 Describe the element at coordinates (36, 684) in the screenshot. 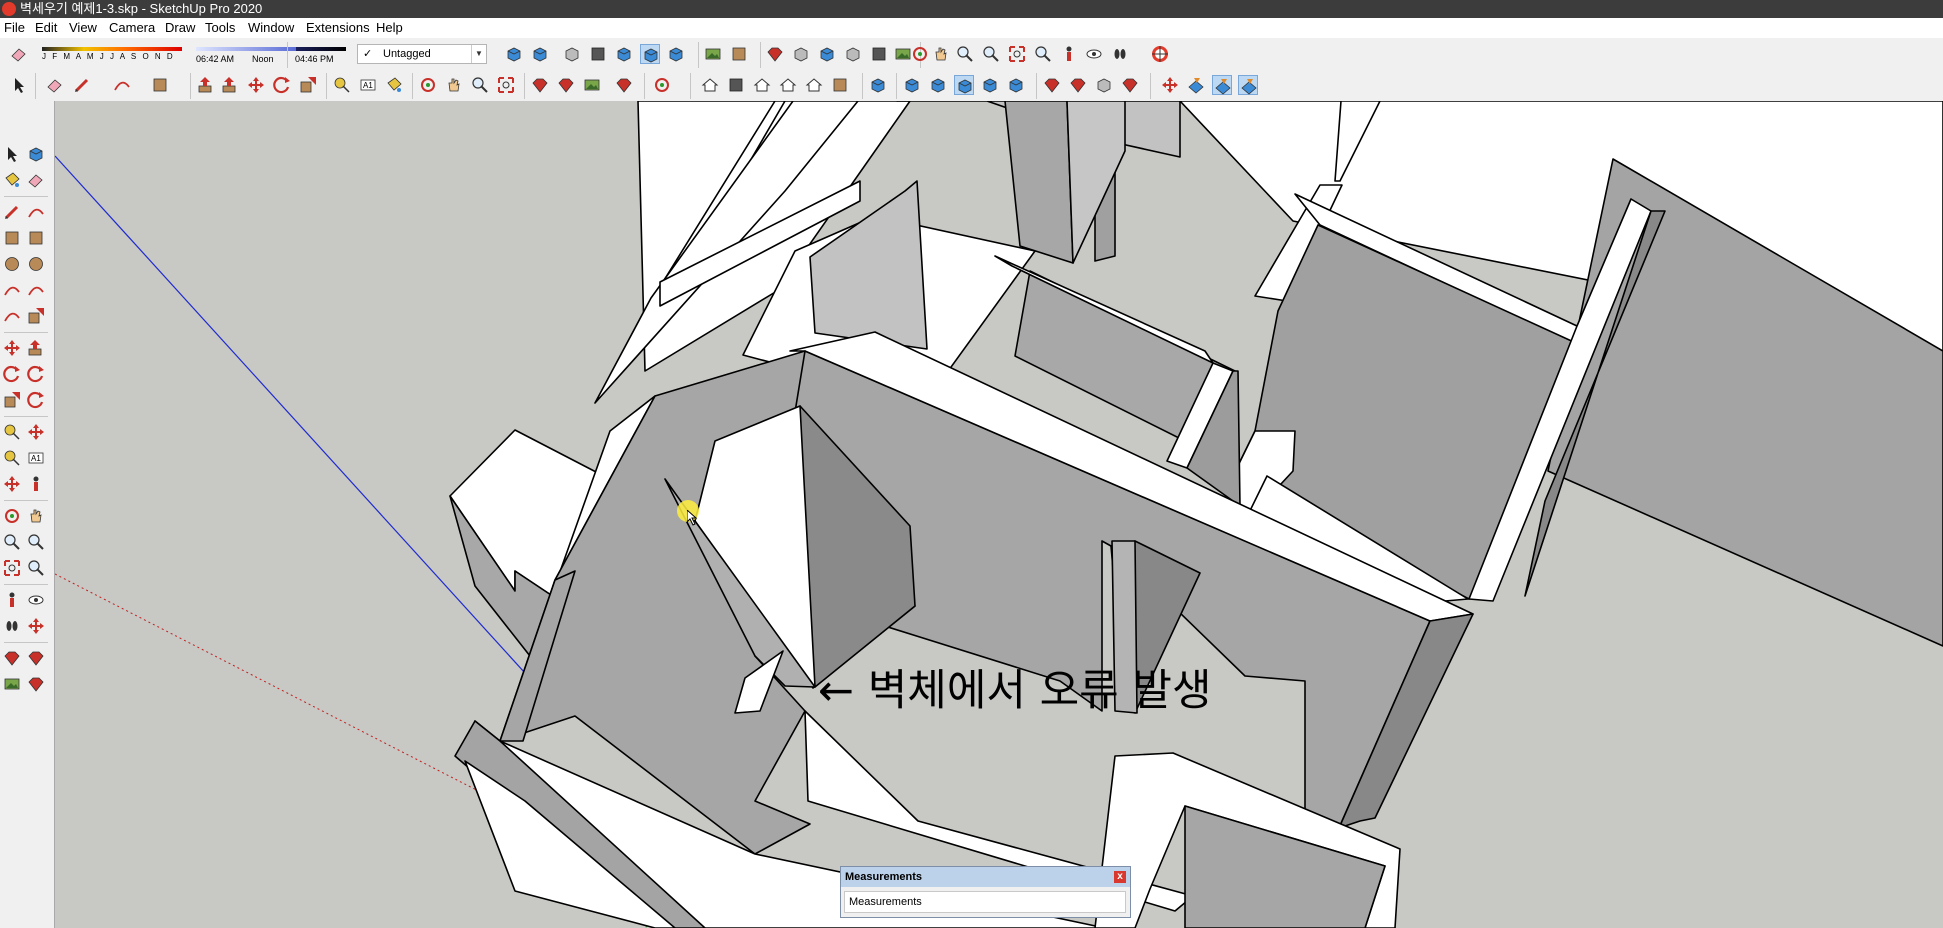

I see `extension-manager-icon` at that location.